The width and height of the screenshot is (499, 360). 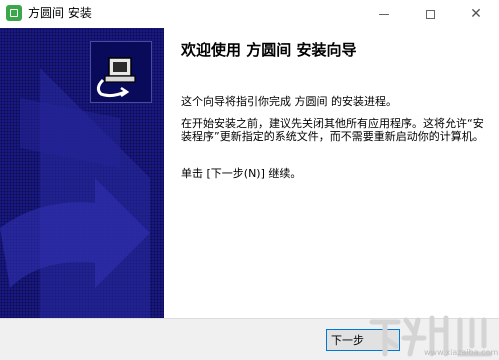 I want to click on close-button: ✕, so click(x=476, y=14).